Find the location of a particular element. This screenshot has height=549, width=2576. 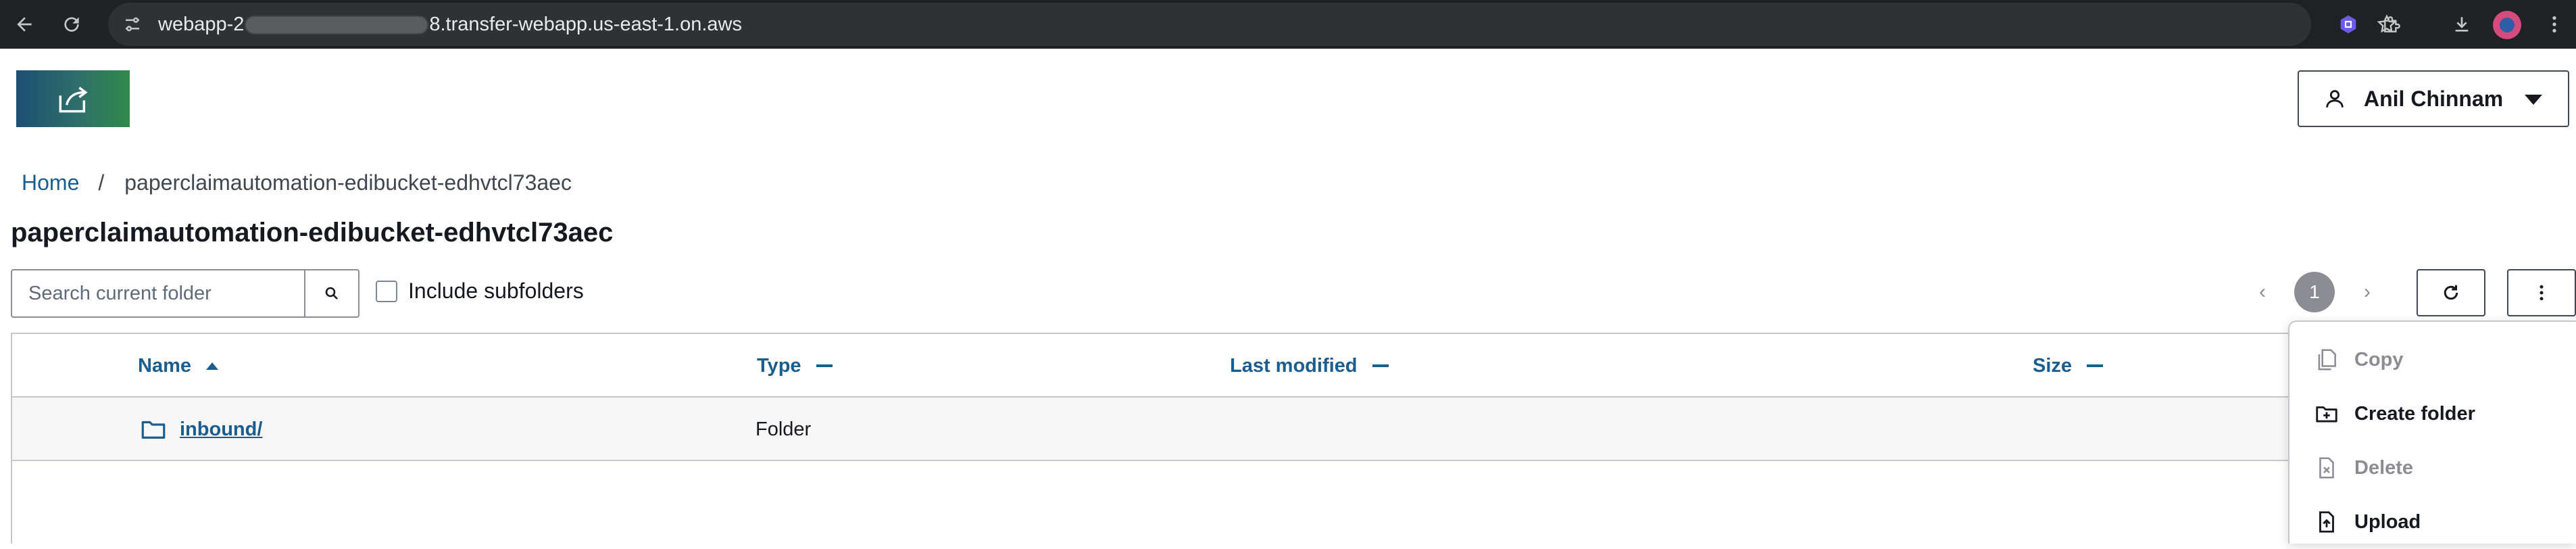

folder-plus-icon is located at coordinates (2327, 414).